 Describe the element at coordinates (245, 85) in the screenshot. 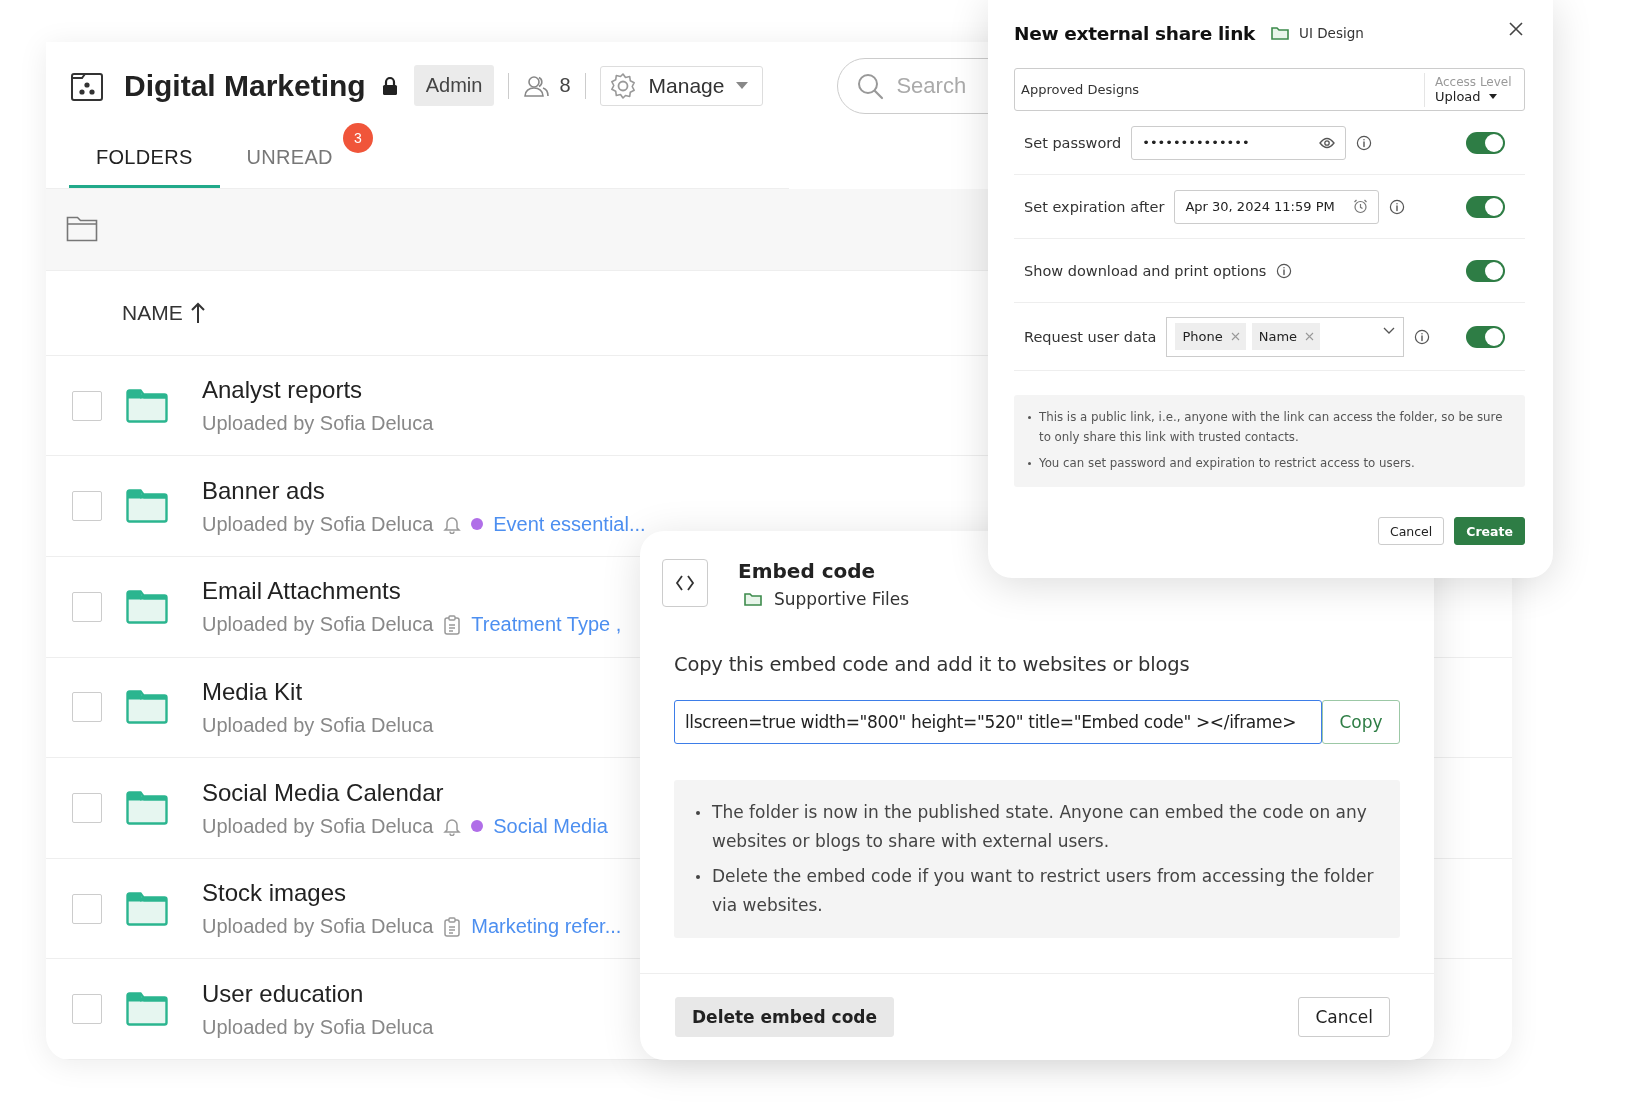

I see `workspace-title: Digital Marketing` at that location.